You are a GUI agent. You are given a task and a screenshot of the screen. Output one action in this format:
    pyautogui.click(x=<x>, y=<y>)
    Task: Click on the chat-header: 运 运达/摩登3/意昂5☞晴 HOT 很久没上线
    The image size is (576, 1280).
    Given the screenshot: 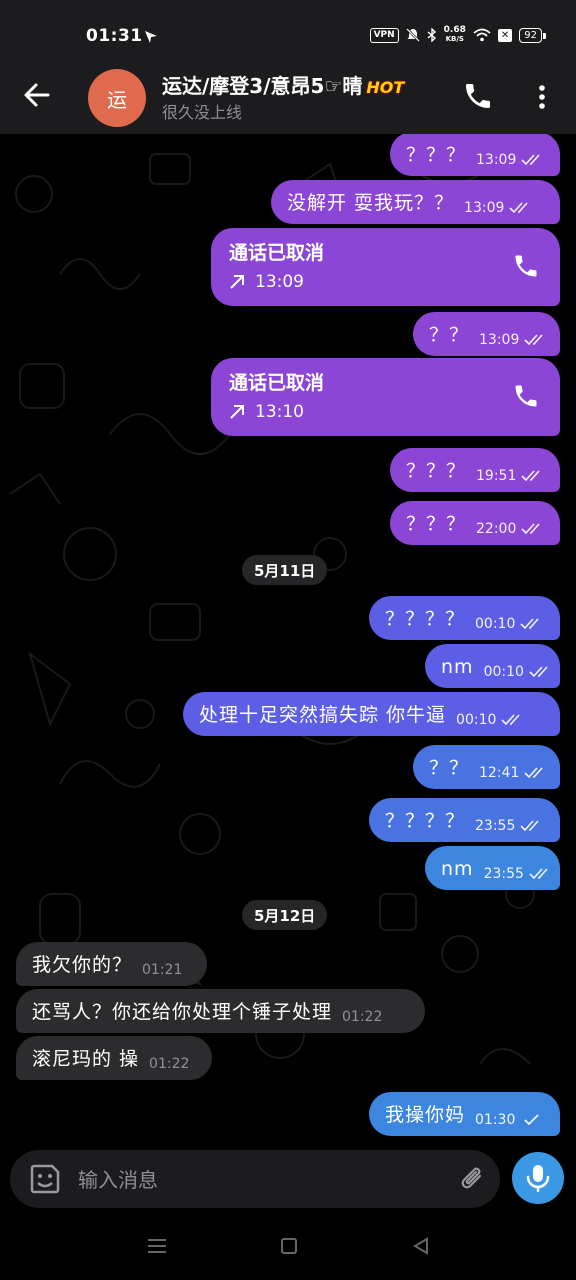 What is the action you would take?
    pyautogui.click(x=288, y=98)
    